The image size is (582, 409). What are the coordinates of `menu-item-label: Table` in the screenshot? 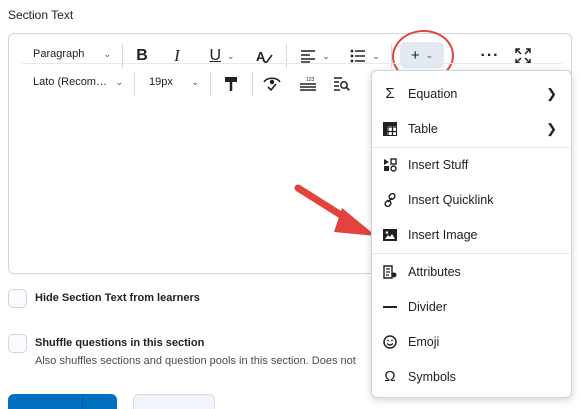 It's located at (423, 128).